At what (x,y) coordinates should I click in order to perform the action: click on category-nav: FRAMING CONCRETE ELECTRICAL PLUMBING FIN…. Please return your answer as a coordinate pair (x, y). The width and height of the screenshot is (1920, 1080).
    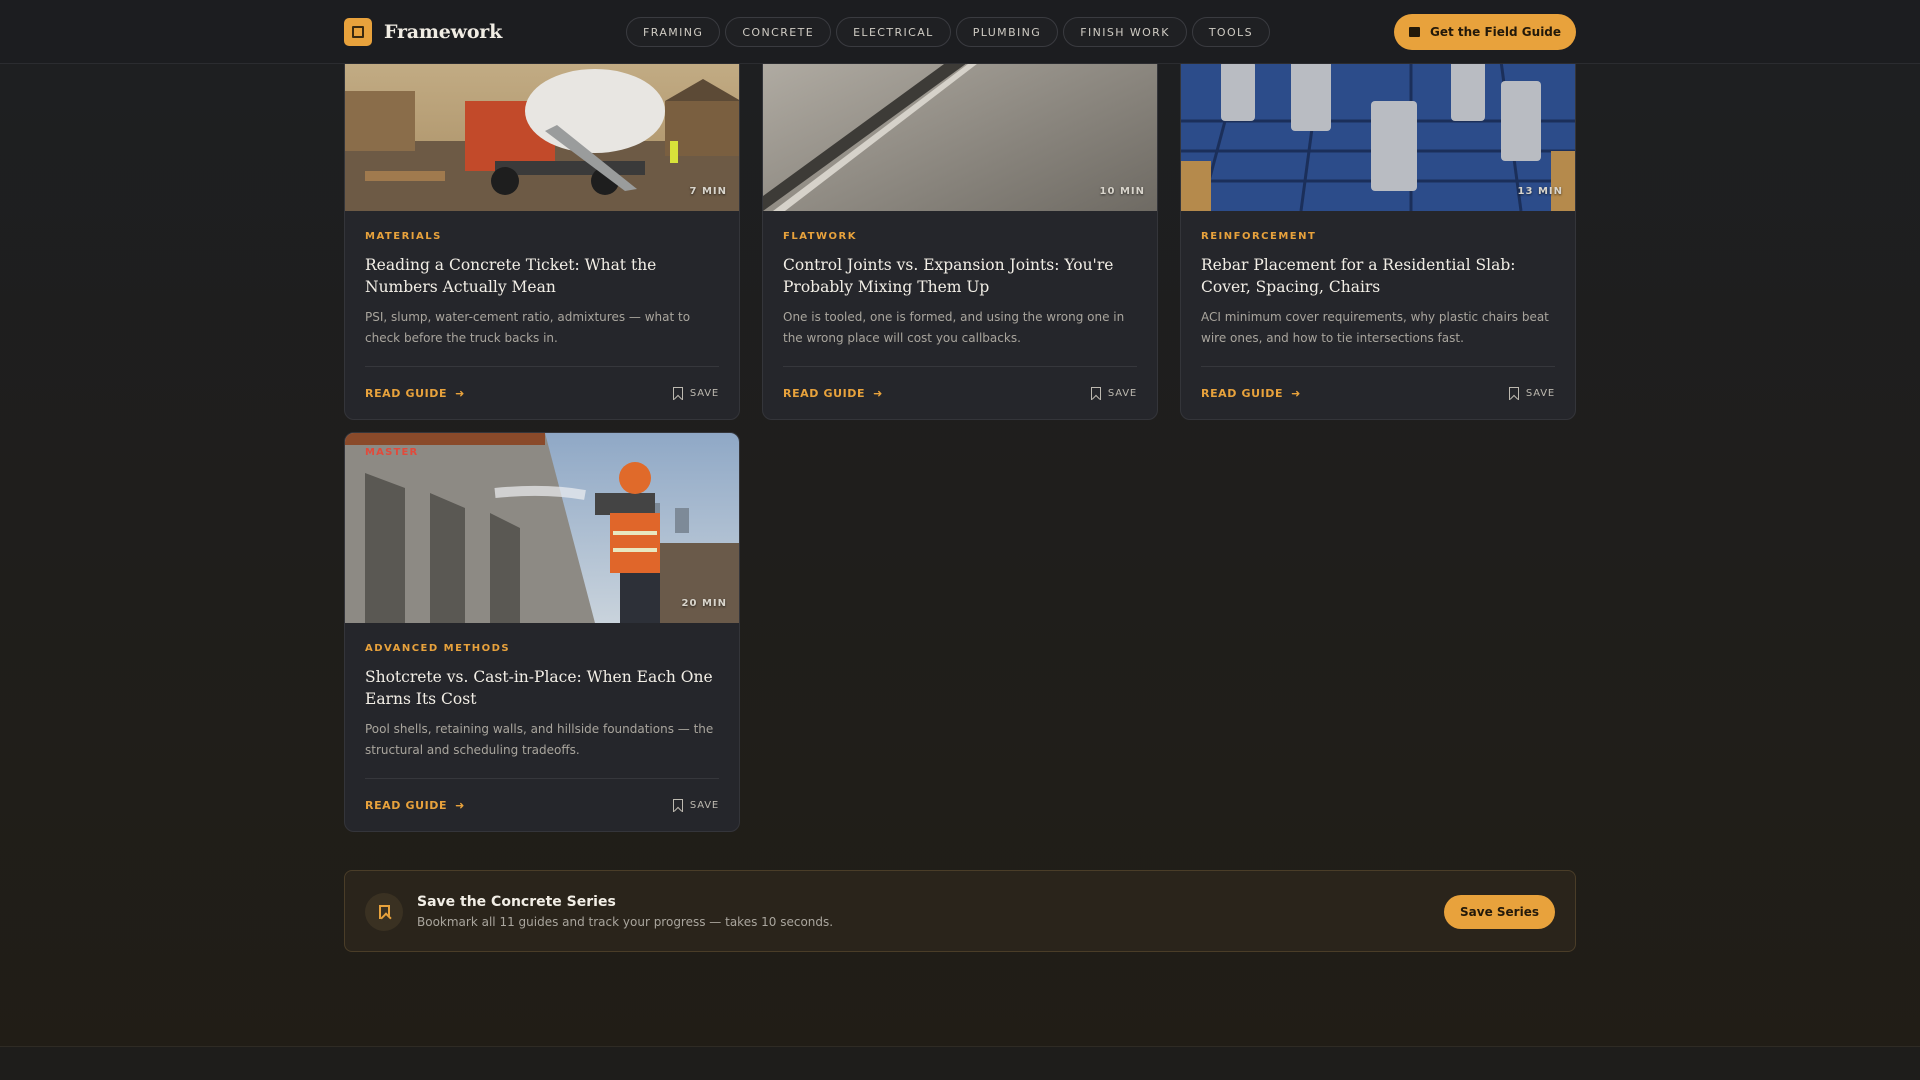
    Looking at the image, I should click on (948, 32).